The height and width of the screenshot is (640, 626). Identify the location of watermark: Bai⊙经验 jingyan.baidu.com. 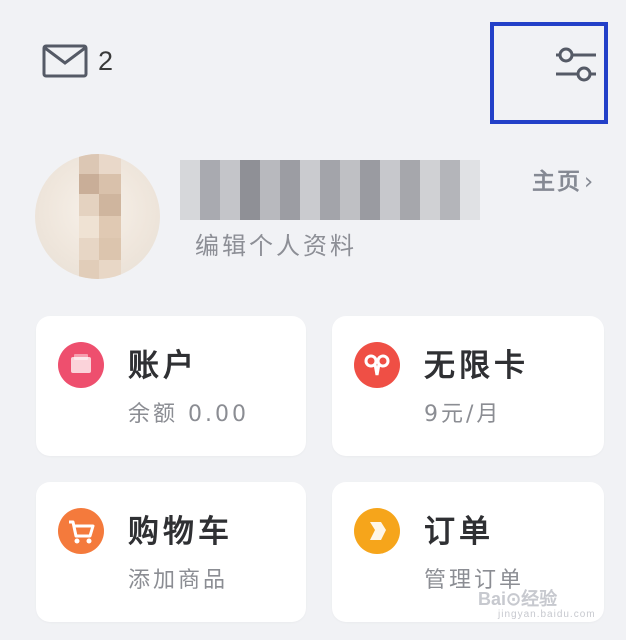
(537, 602).